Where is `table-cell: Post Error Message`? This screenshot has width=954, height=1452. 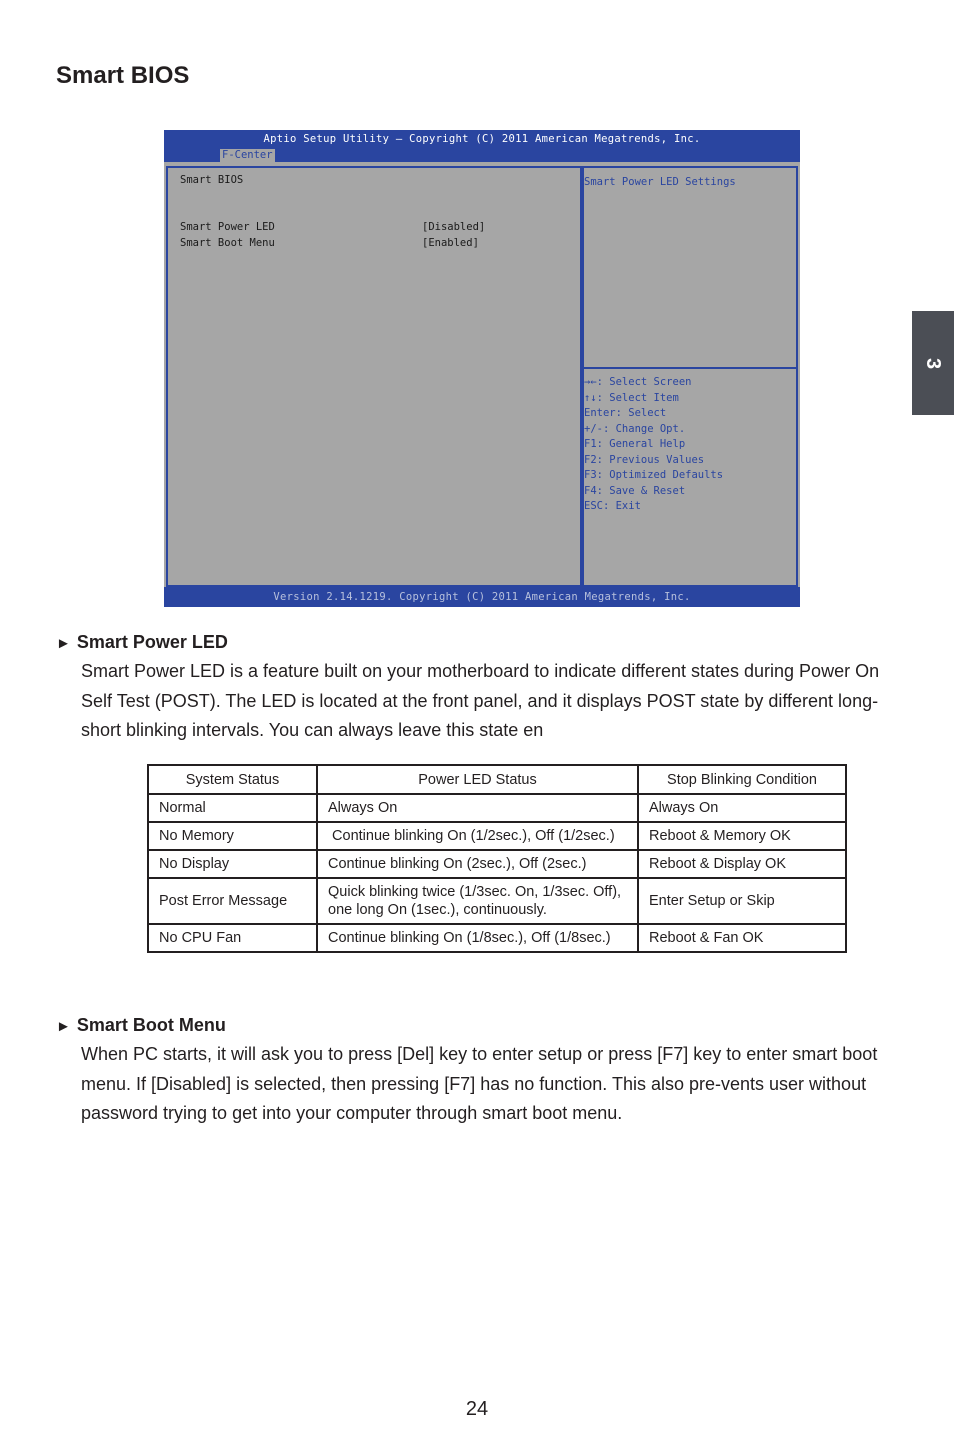 table-cell: Post Error Message is located at coordinates (232, 901).